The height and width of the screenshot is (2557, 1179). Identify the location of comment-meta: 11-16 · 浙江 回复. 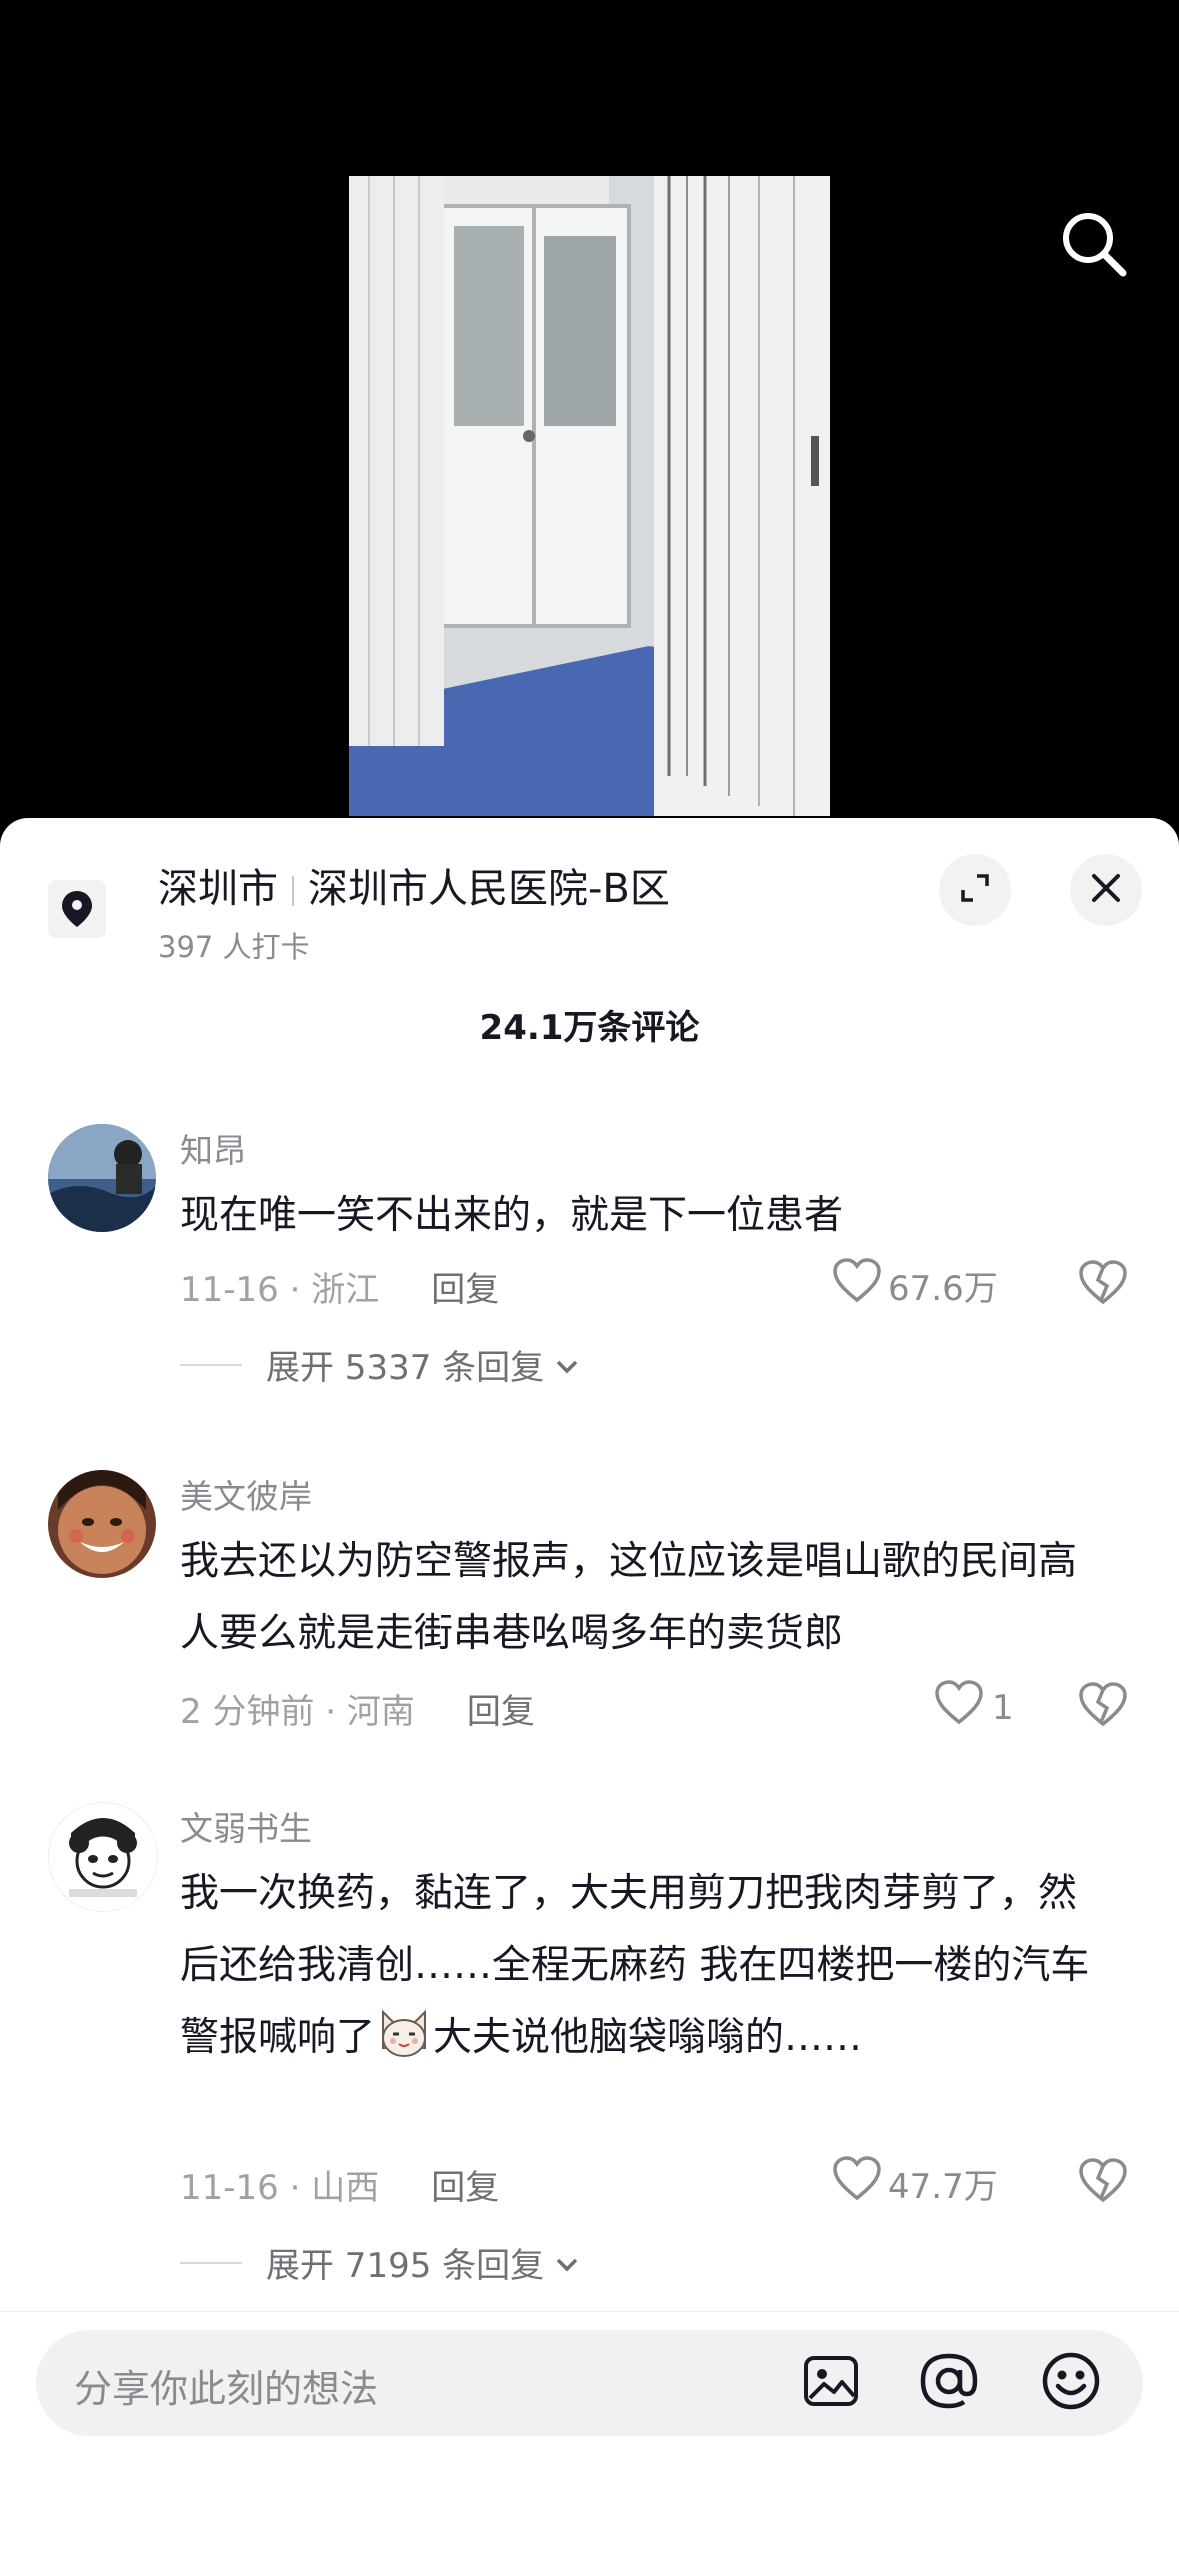
(339, 1286).